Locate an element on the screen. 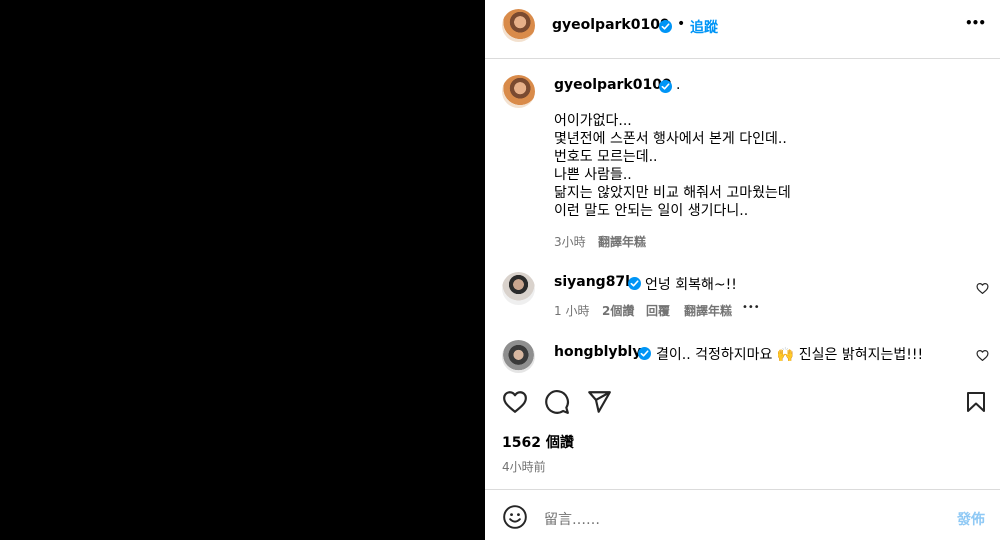 The height and width of the screenshot is (540, 1000). comment-more-icon: ••• is located at coordinates (751, 307).